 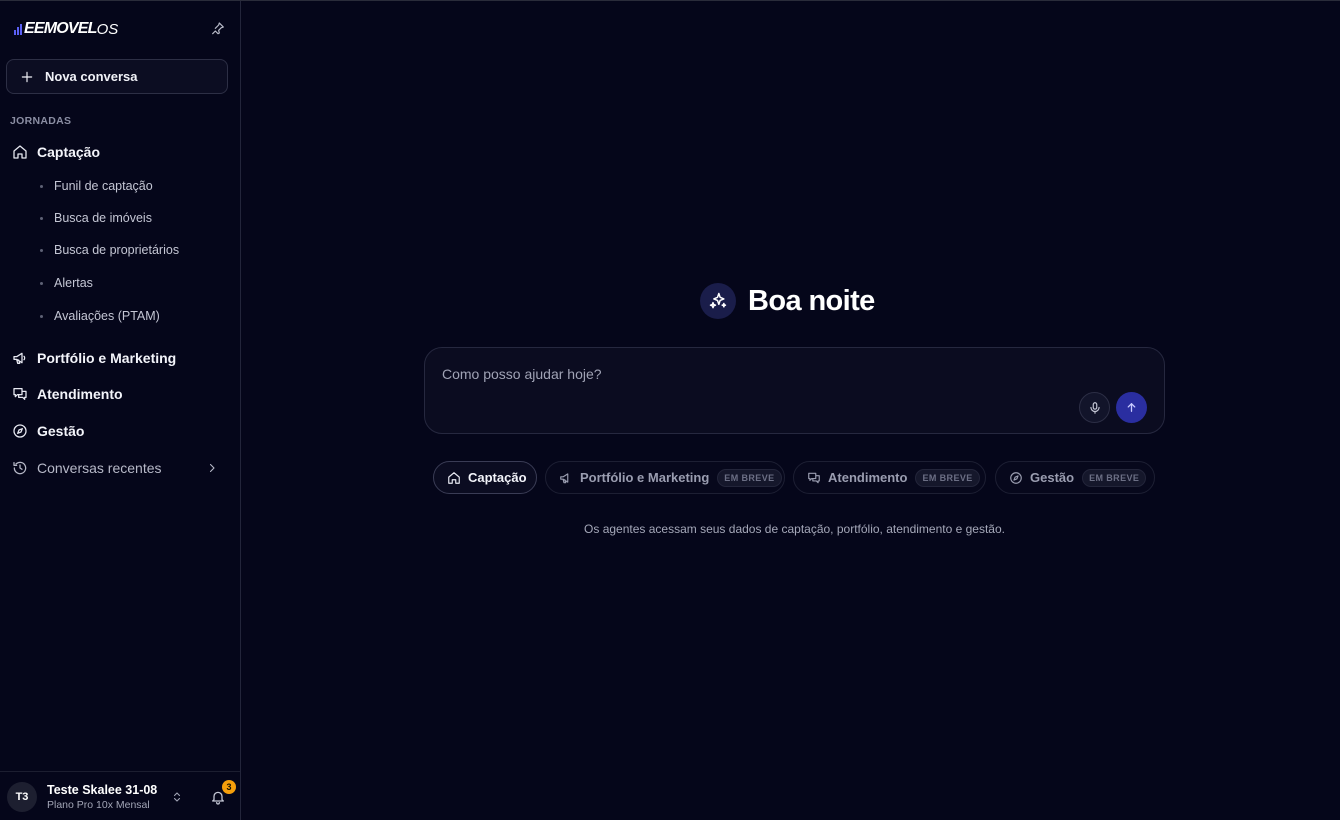 I want to click on arrow-up-icon, so click(x=1131, y=407).